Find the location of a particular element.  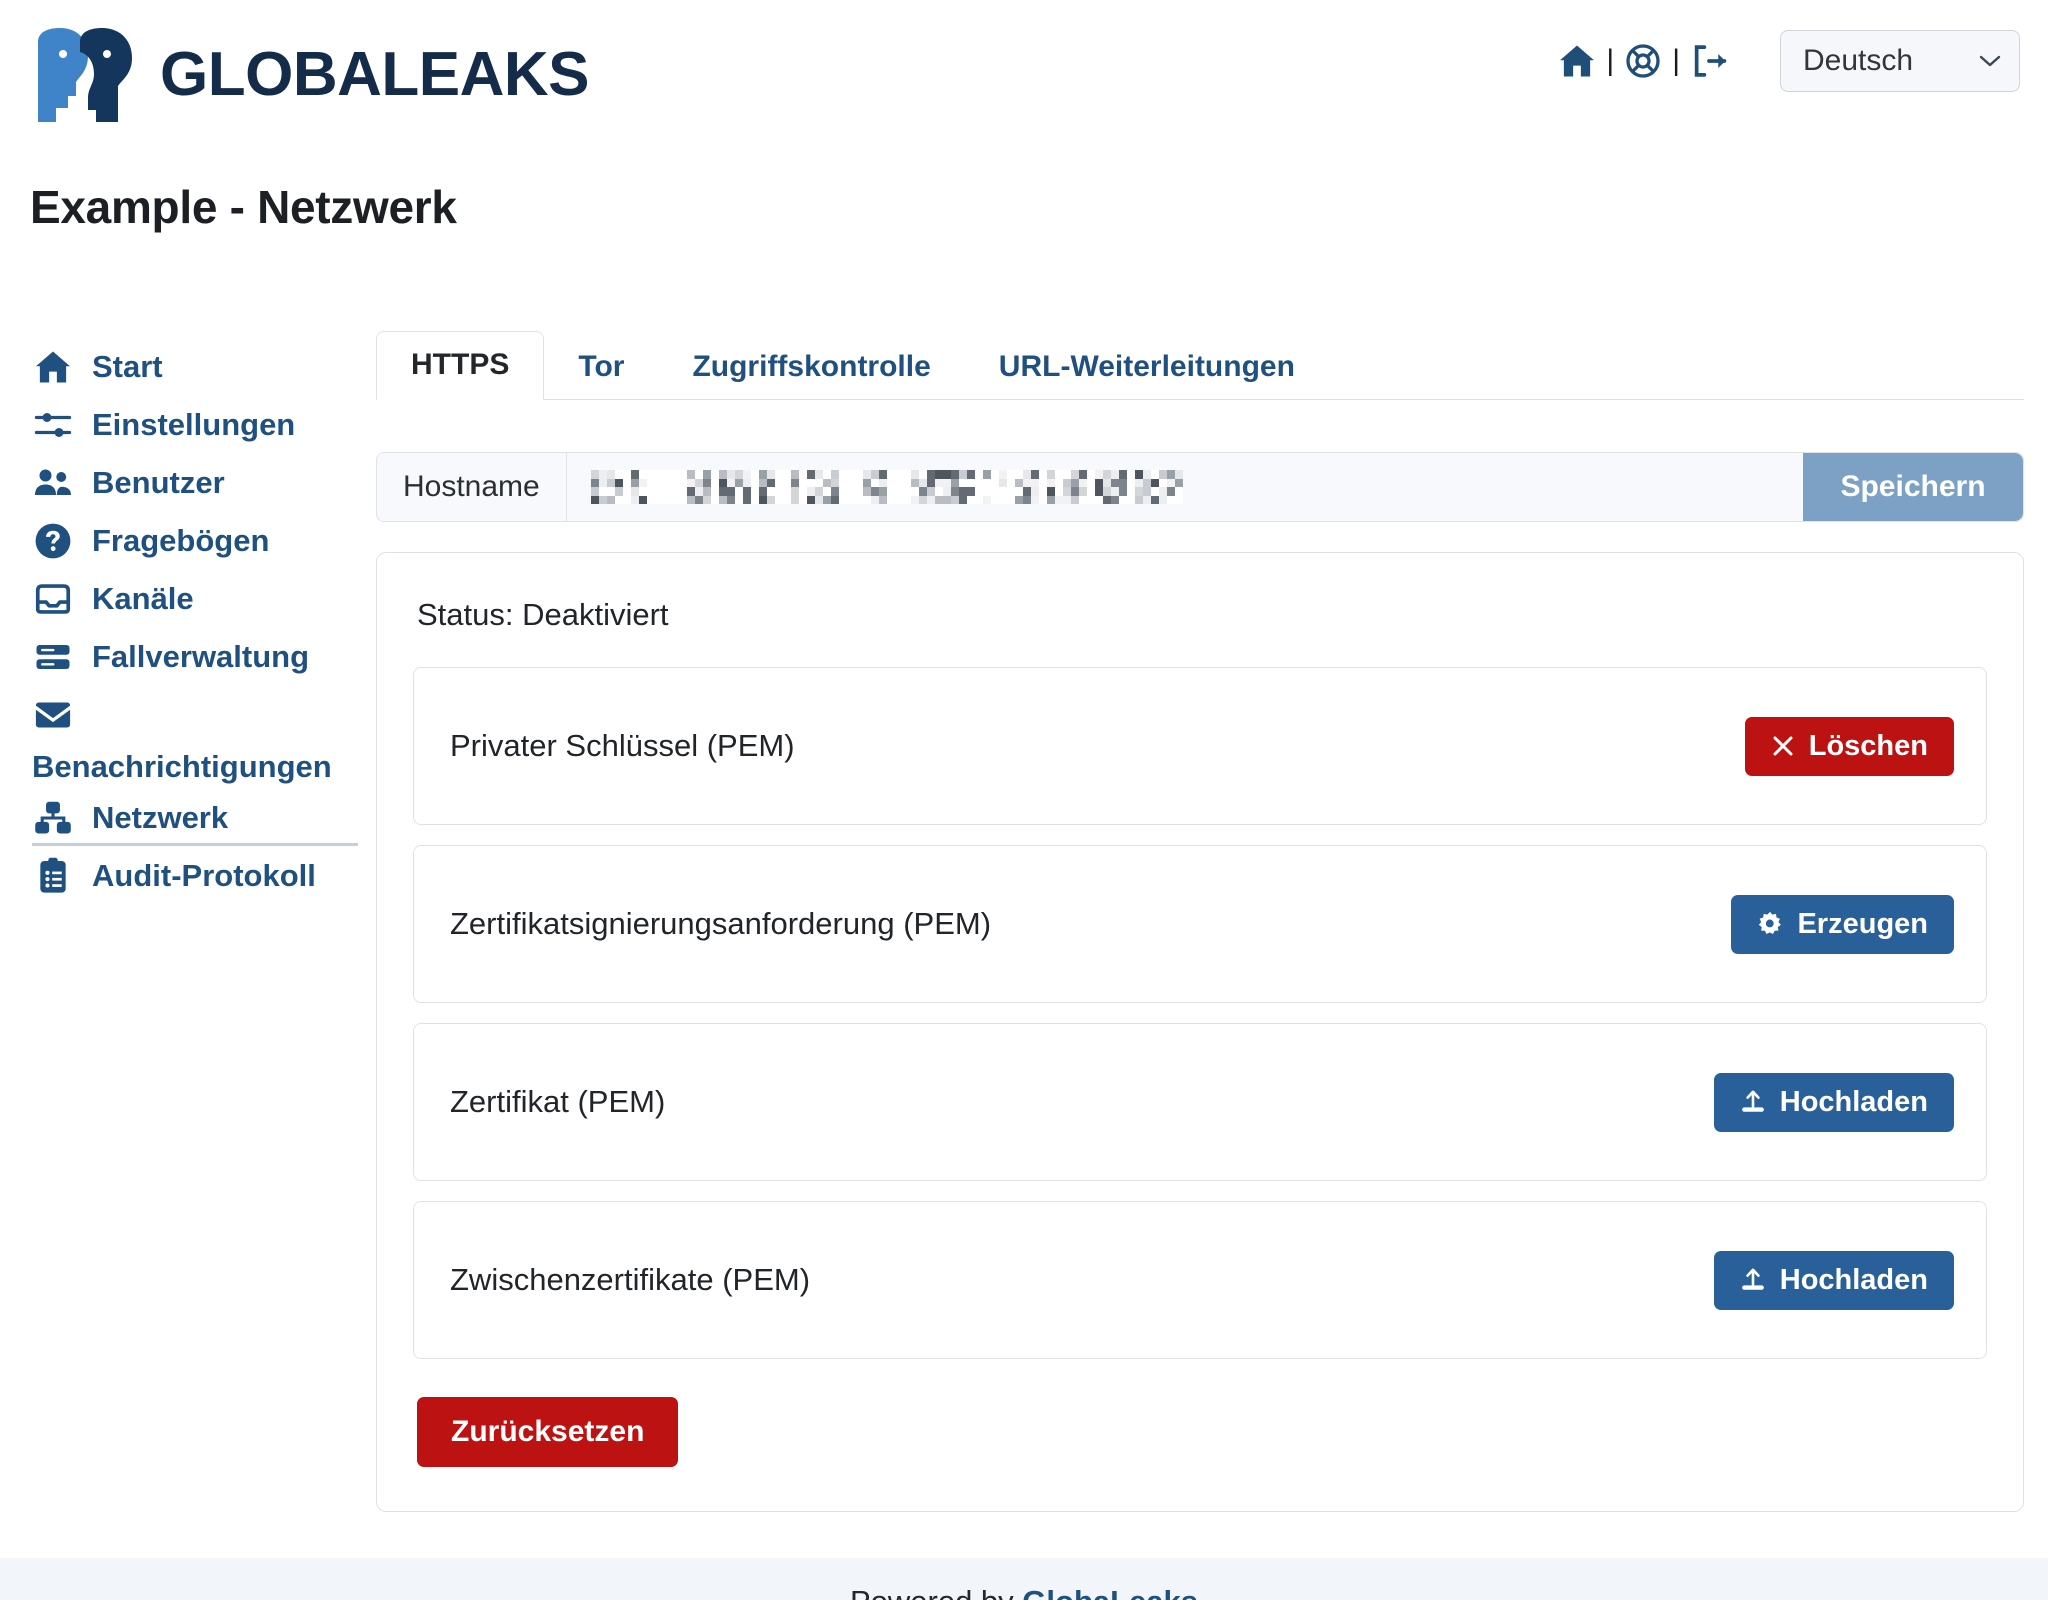

case-management-icon is located at coordinates (53, 657).